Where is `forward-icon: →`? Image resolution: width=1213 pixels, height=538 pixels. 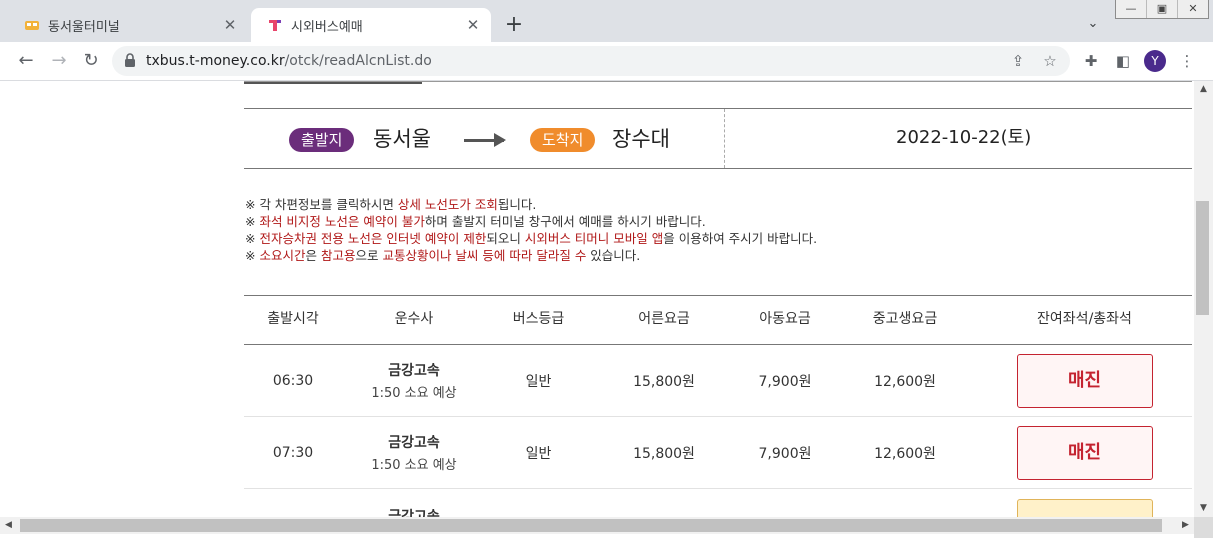
forward-icon: → is located at coordinates (59, 61).